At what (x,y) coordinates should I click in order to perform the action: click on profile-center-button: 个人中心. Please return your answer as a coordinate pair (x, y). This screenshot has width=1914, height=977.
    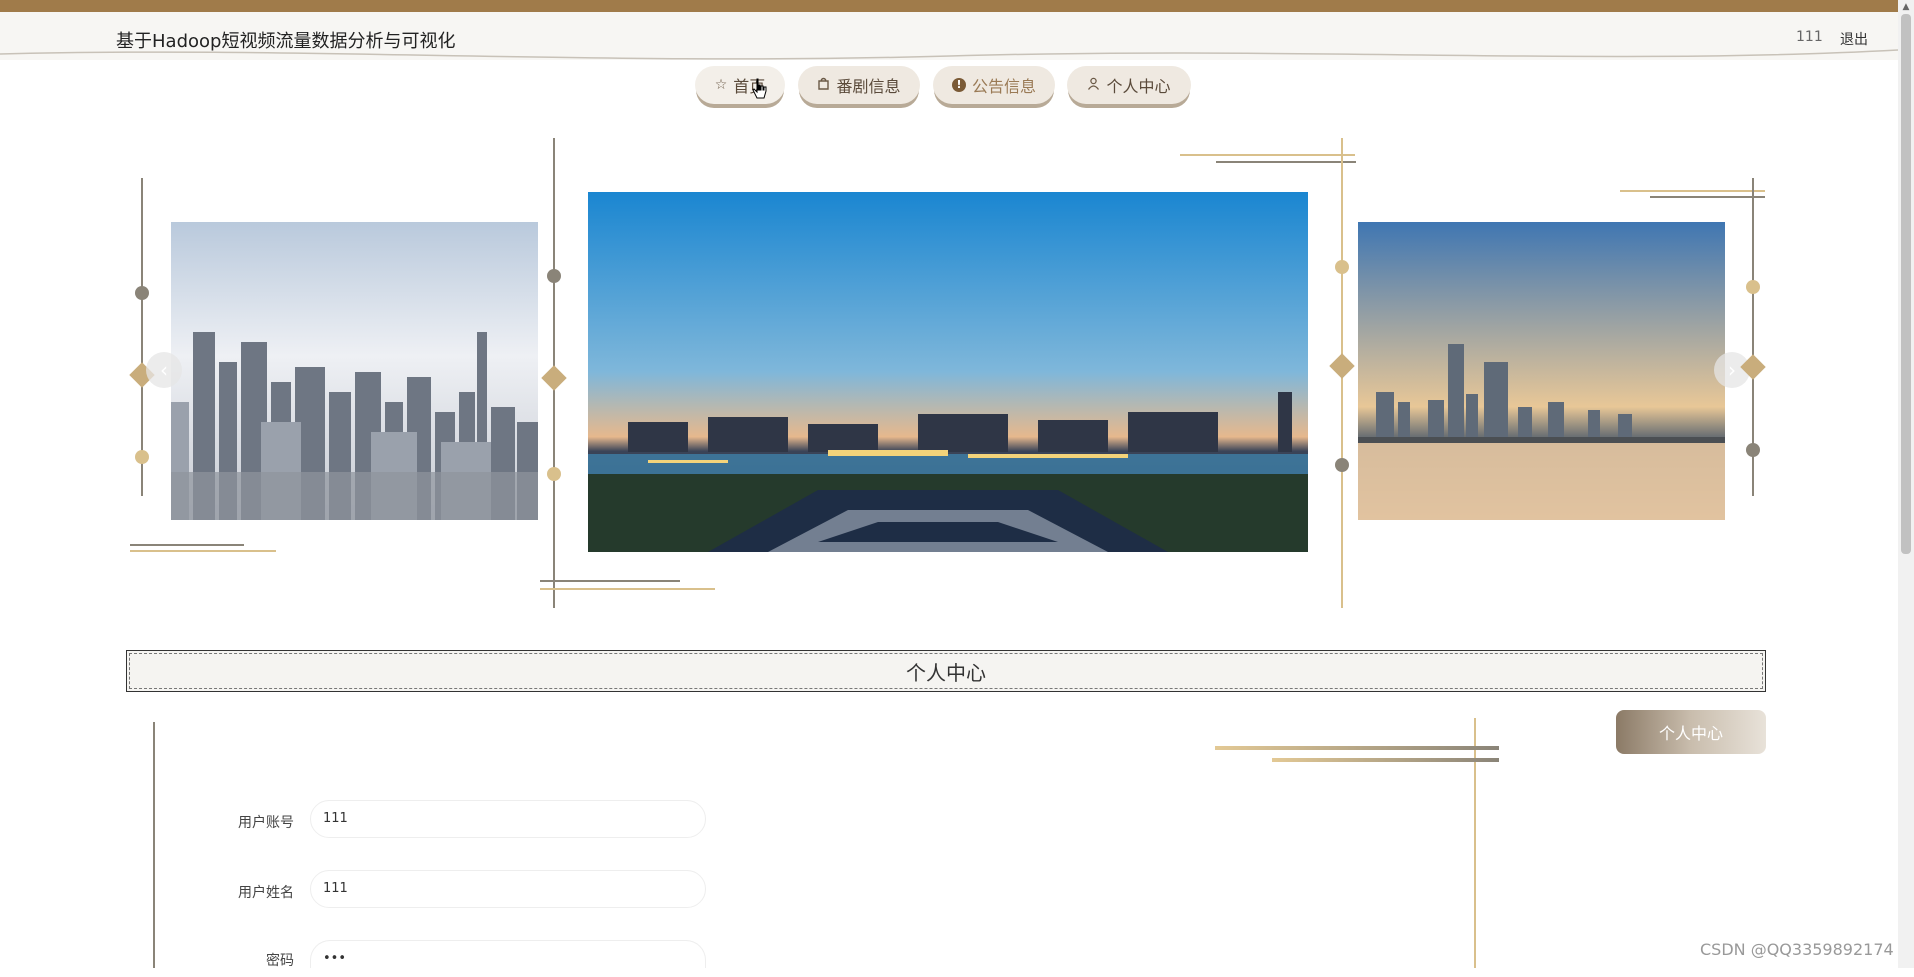
    Looking at the image, I should click on (1691, 732).